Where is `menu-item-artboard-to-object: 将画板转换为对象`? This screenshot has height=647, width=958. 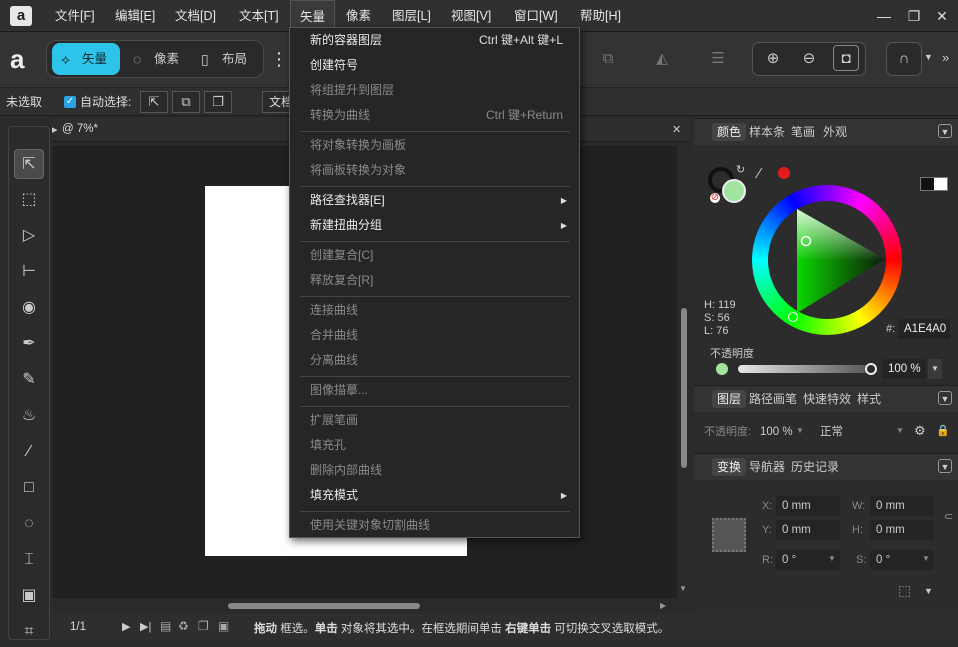 menu-item-artboard-to-object: 将画板转换为对象 is located at coordinates (434, 170).